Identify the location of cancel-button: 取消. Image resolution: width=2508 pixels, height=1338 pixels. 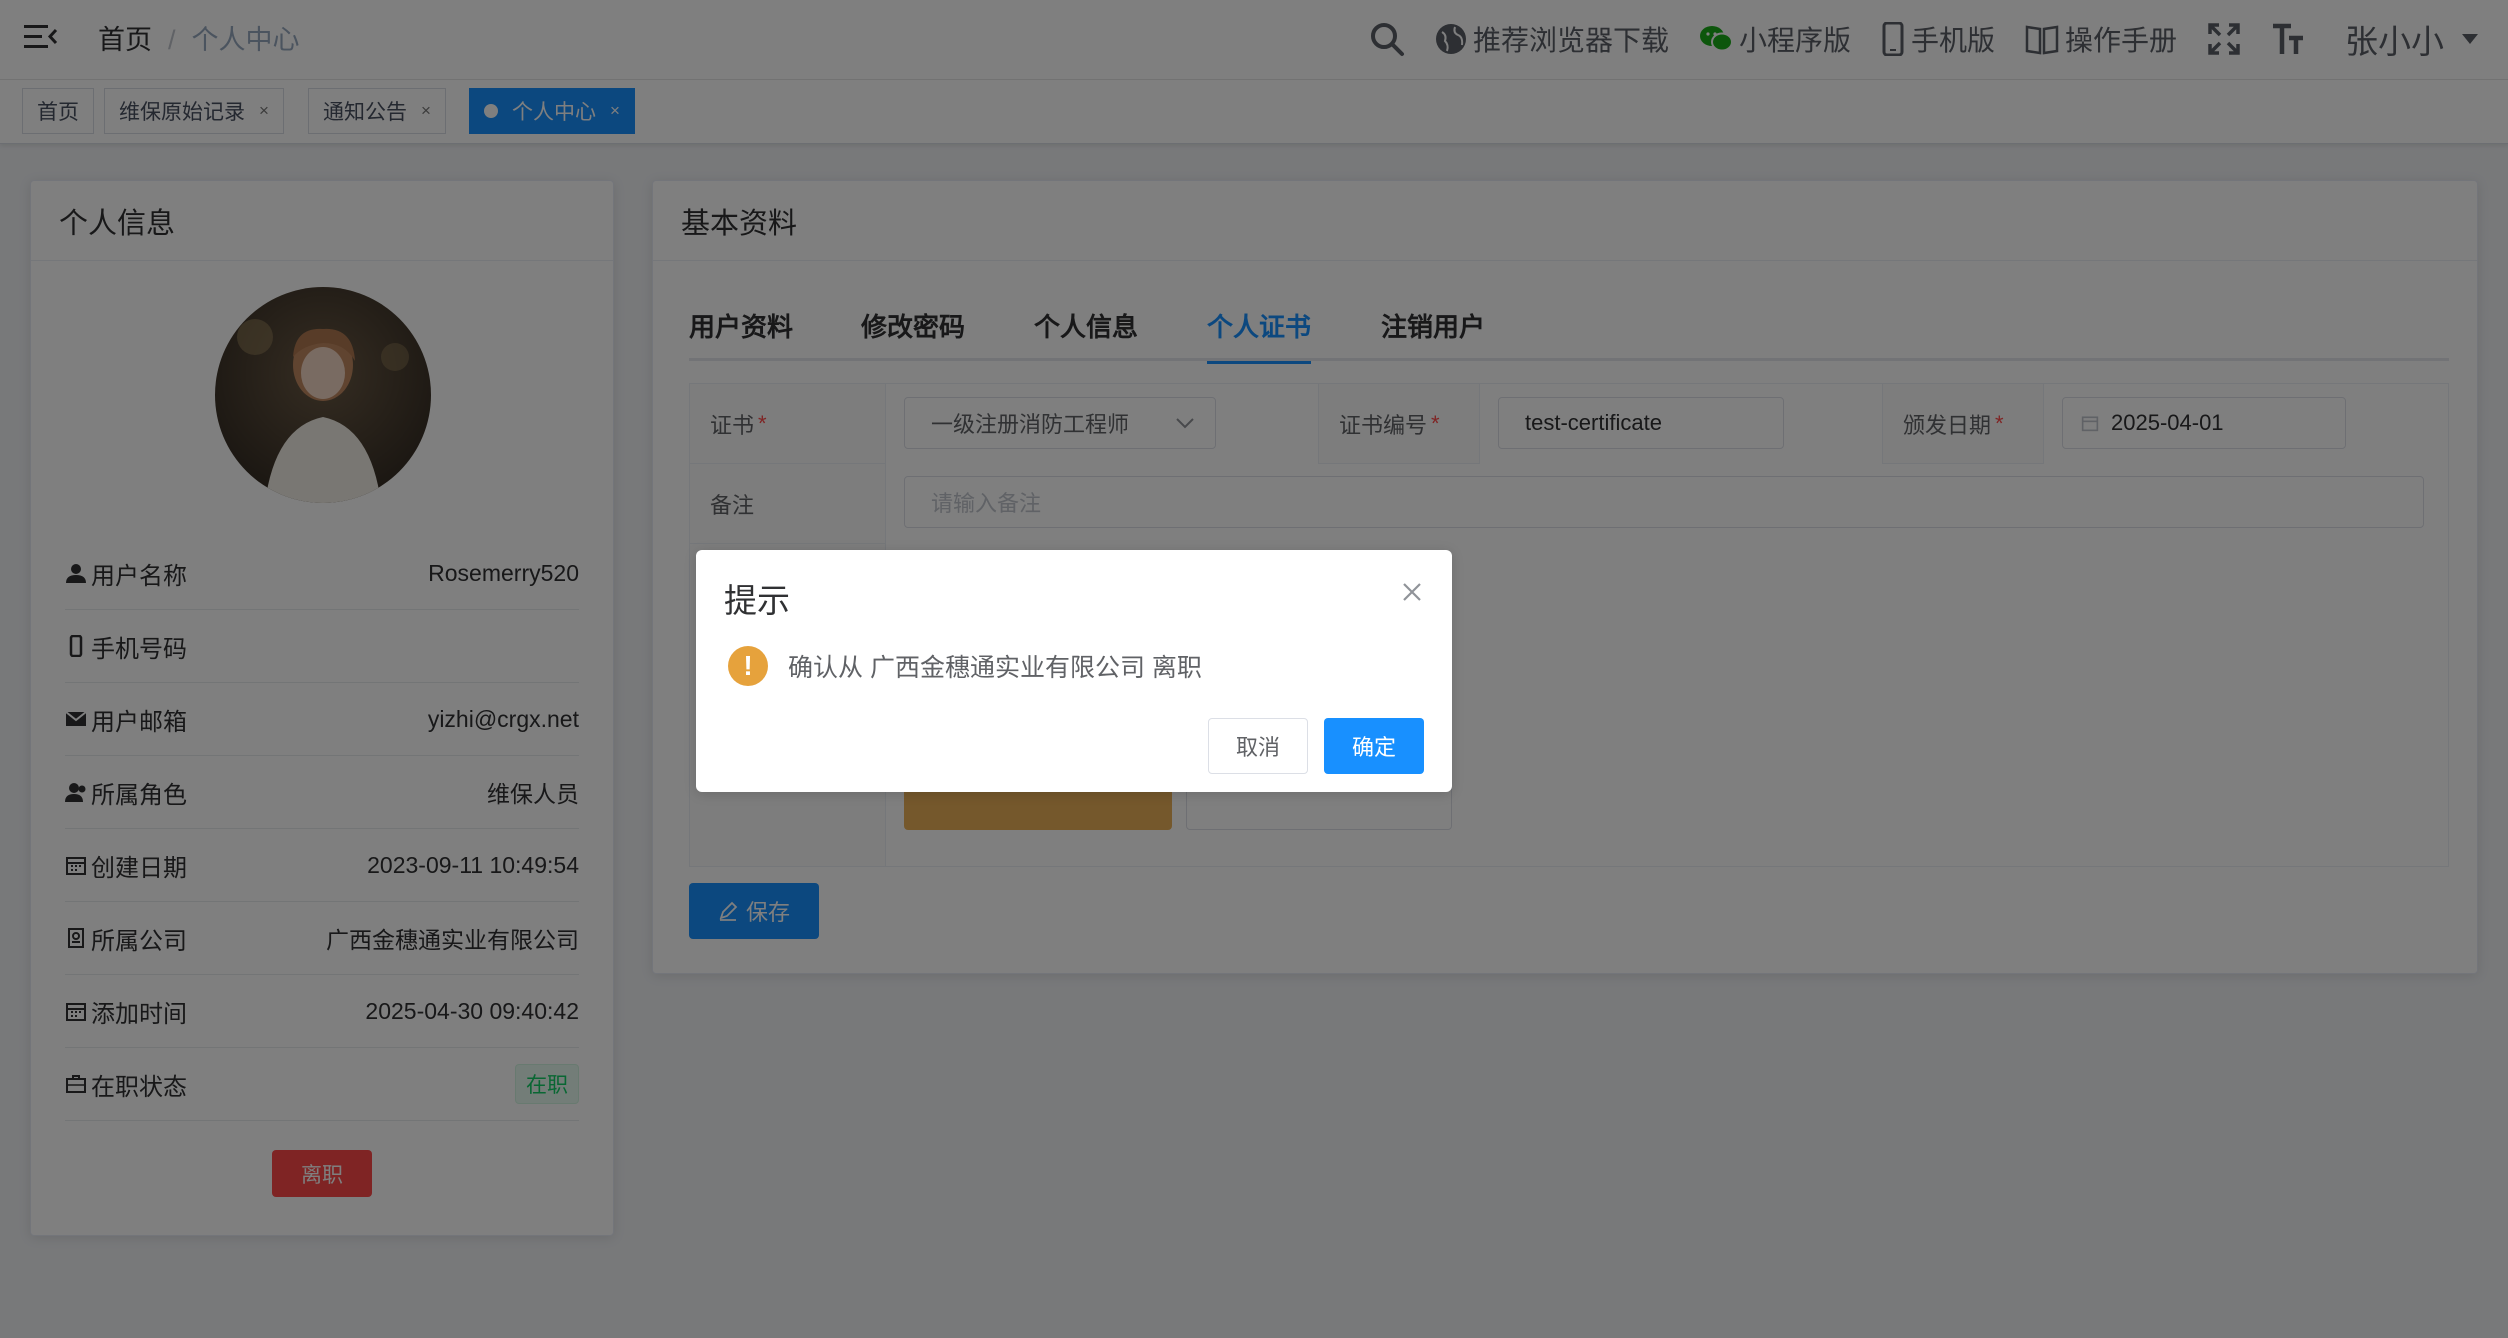
(1258, 746).